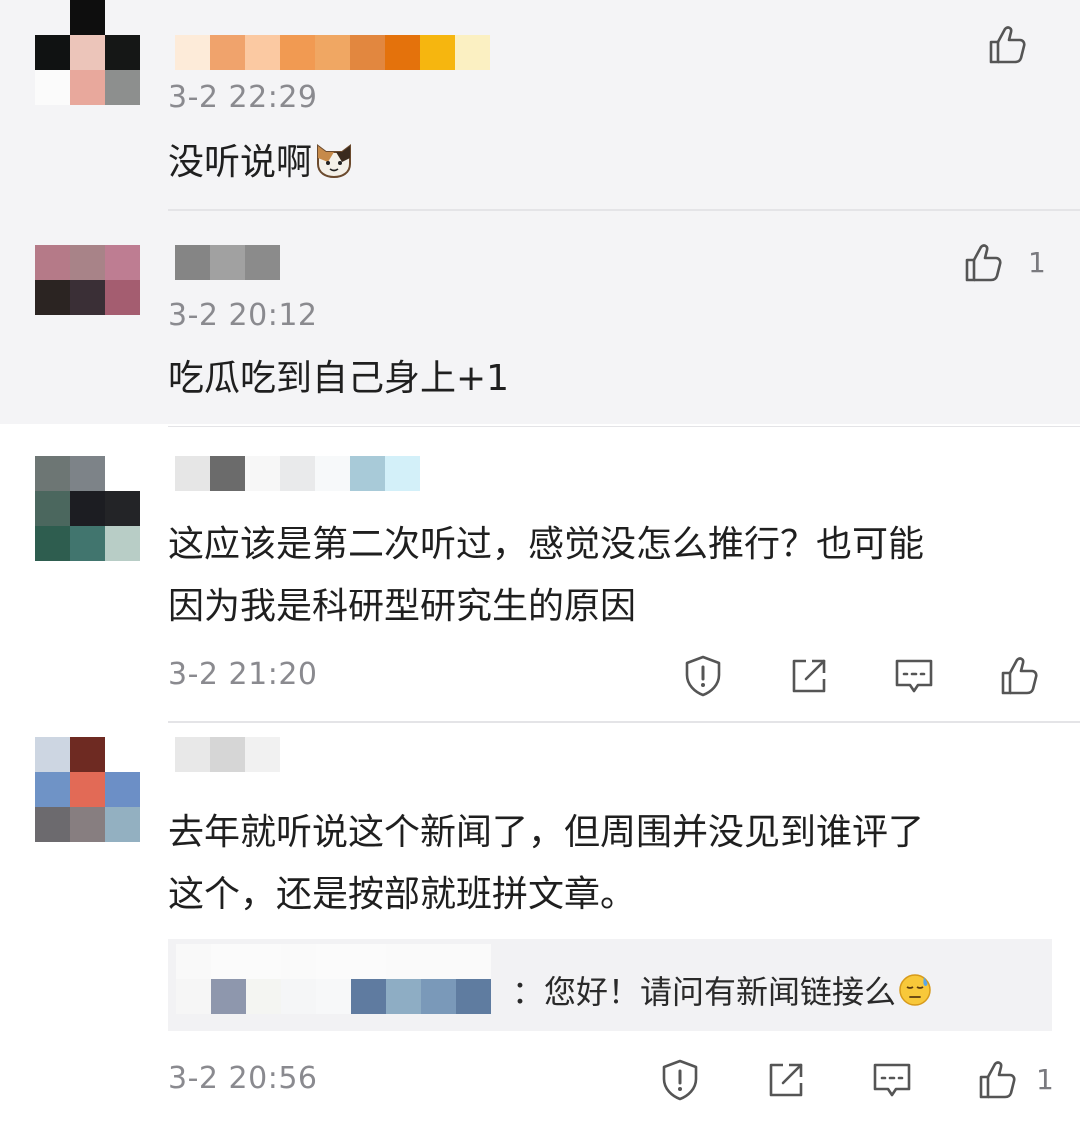 The image size is (1080, 1123). What do you see at coordinates (915, 994) in the screenshot?
I see `sweat-emoji` at bounding box center [915, 994].